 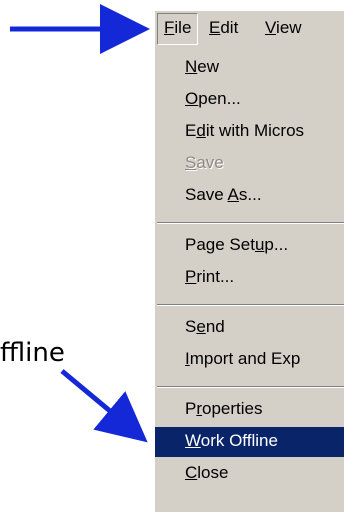 I want to click on arrow-to-work-offline-icon, so click(x=104, y=406).